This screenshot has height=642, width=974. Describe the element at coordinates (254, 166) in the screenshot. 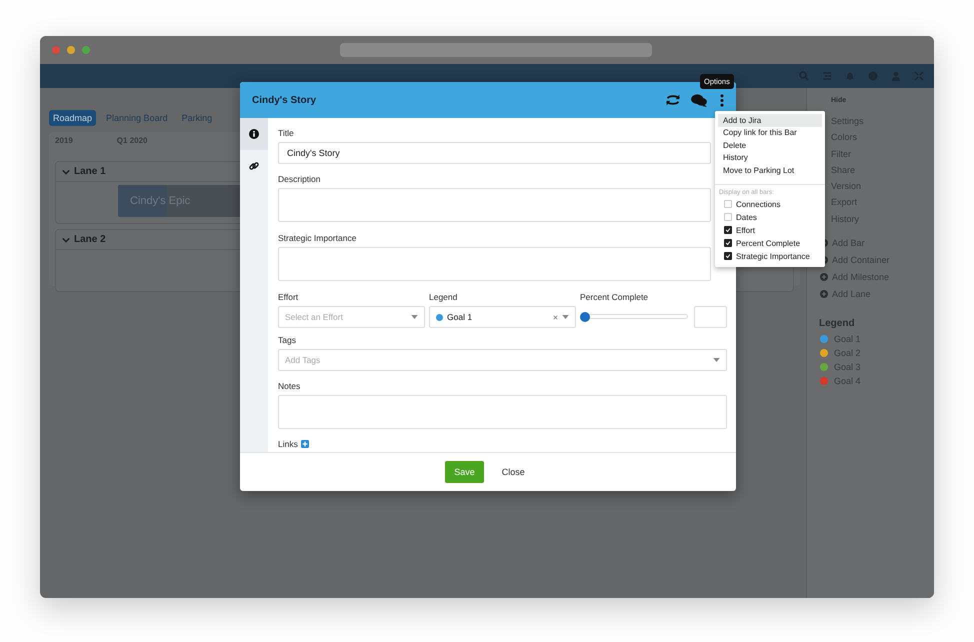

I see `link-icon` at that location.